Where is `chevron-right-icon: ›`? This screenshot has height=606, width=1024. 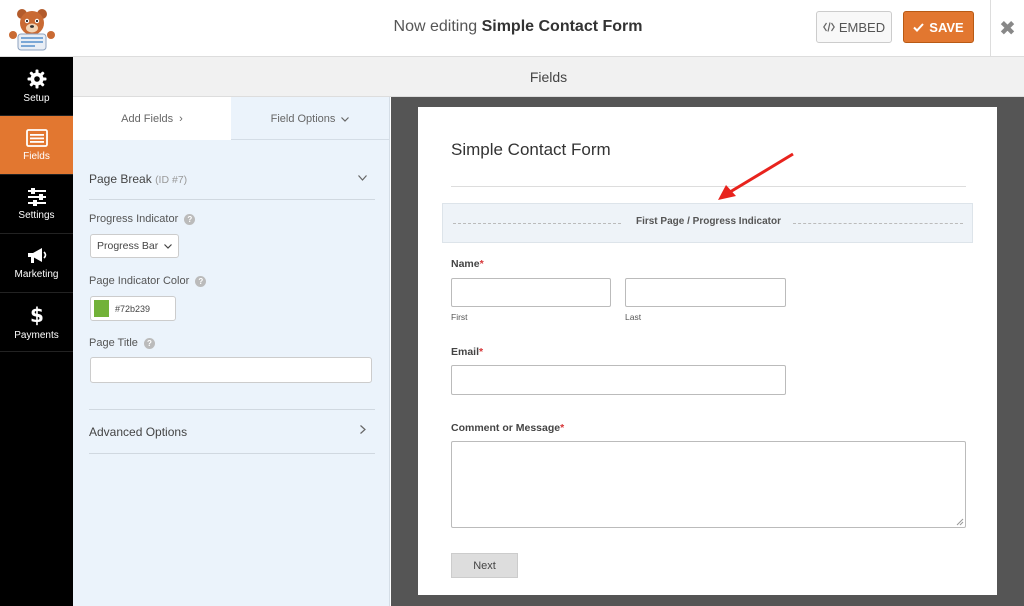
chevron-right-icon: › is located at coordinates (181, 118).